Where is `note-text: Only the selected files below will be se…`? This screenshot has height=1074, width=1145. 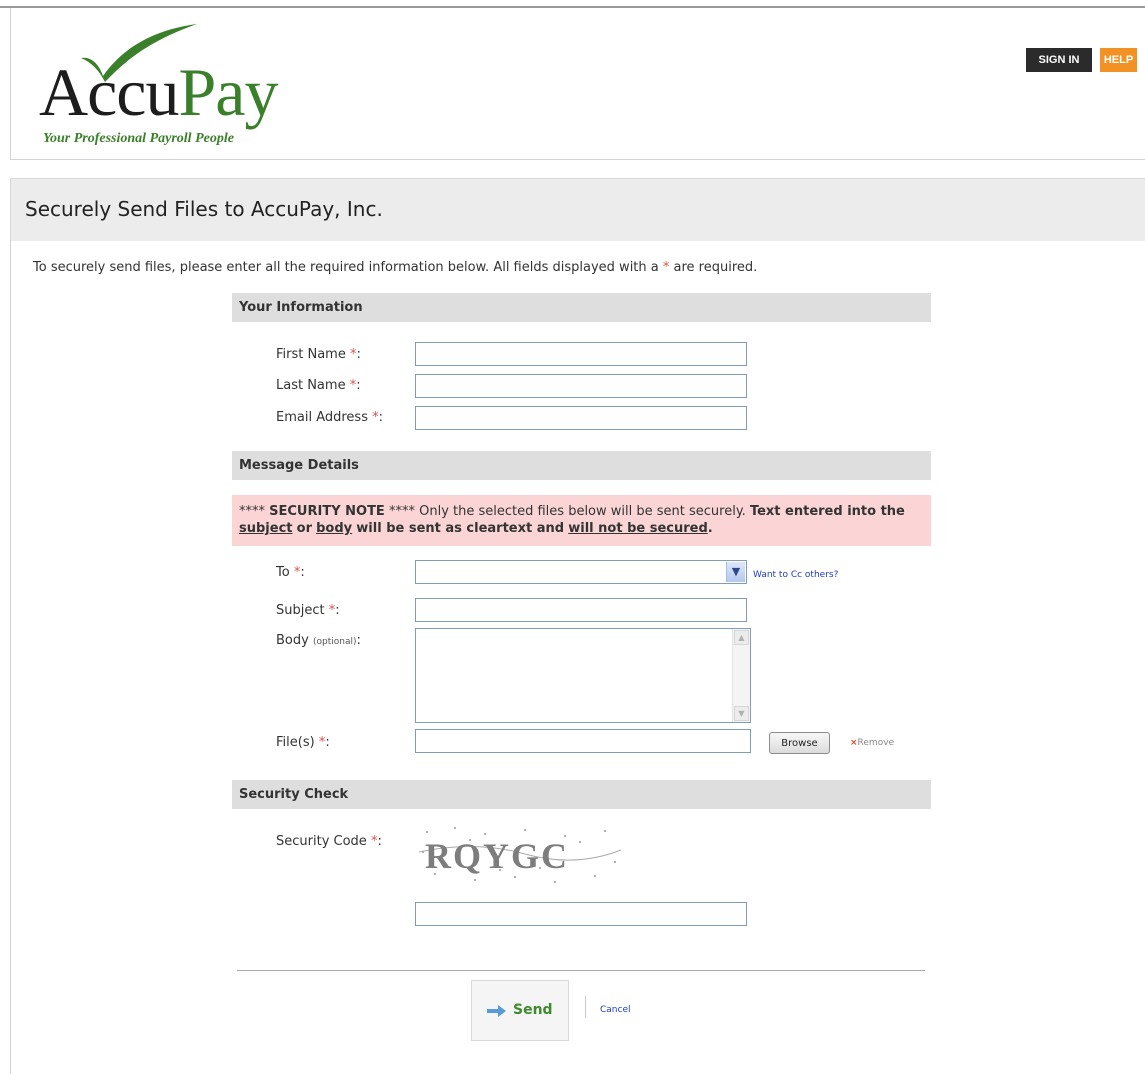
note-text: Only the selected files below will be se… is located at coordinates (582, 511).